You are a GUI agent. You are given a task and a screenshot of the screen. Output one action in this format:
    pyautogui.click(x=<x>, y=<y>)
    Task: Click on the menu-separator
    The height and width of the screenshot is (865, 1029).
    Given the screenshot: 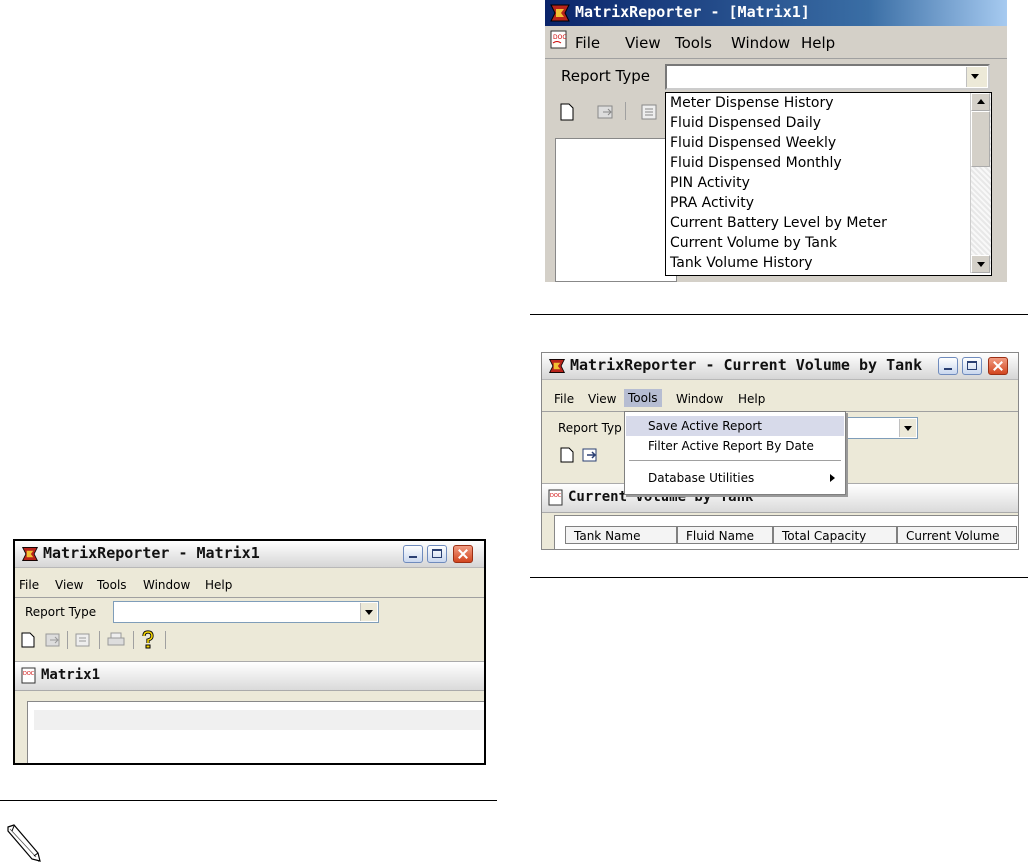 What is the action you would take?
    pyautogui.click(x=735, y=460)
    